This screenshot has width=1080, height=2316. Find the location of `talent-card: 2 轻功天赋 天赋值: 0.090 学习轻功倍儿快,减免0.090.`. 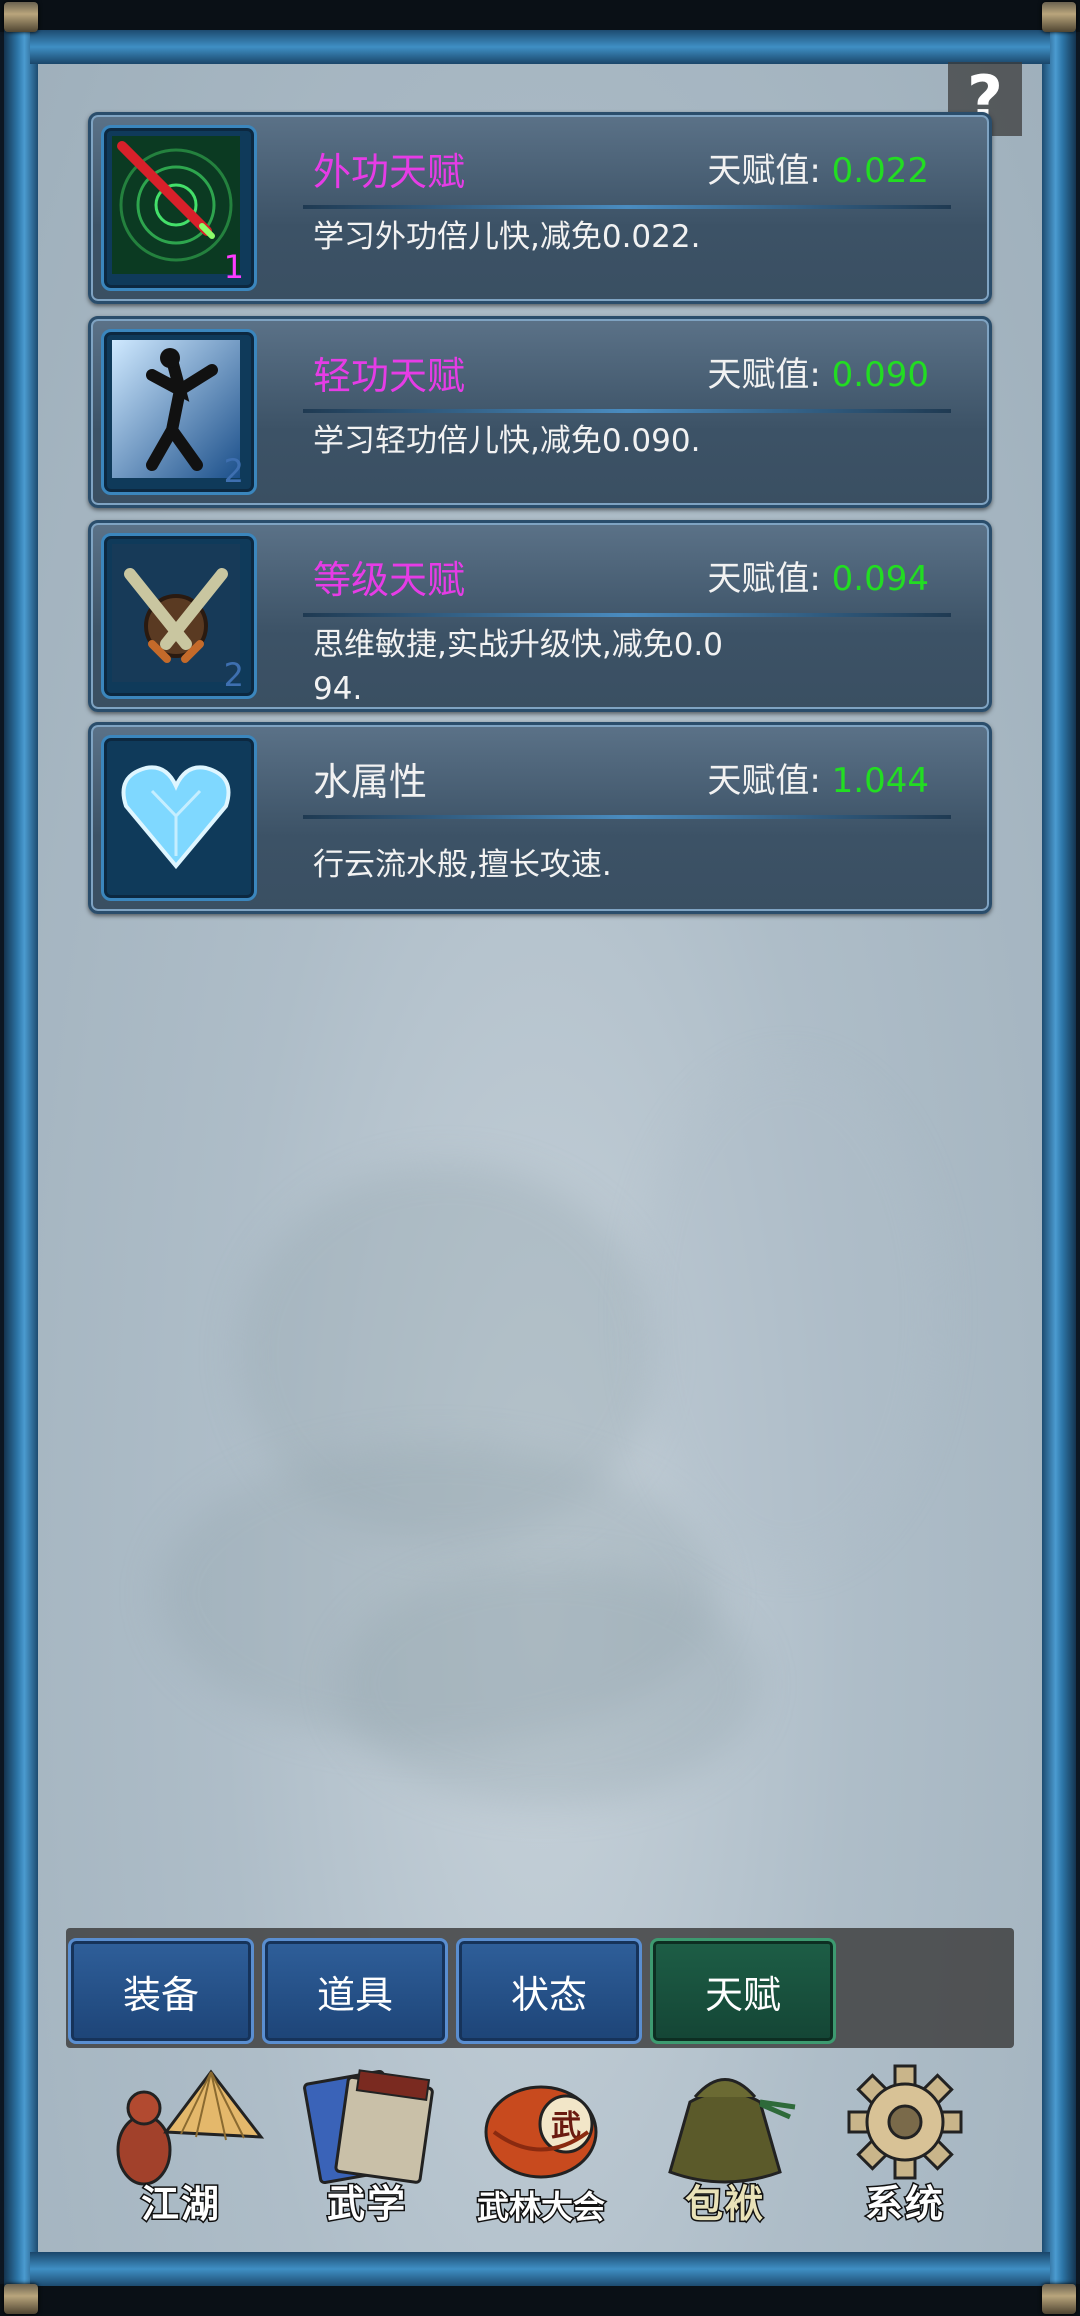

talent-card: 2 轻功天赋 天赋值: 0.090 学习轻功倍儿快,减免0.090. is located at coordinates (540, 412).